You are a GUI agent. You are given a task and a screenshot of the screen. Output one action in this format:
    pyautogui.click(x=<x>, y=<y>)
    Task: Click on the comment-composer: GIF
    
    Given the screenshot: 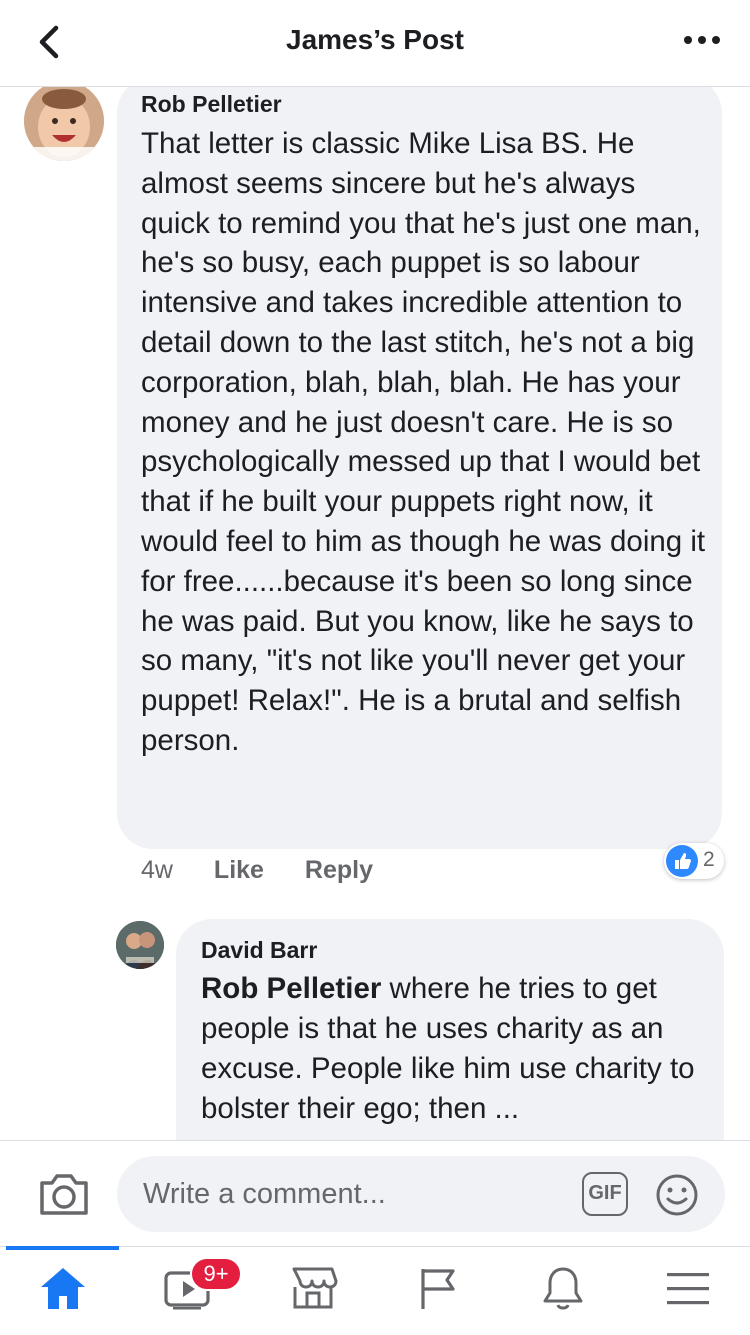 What is the action you would take?
    pyautogui.click(x=375, y=1193)
    